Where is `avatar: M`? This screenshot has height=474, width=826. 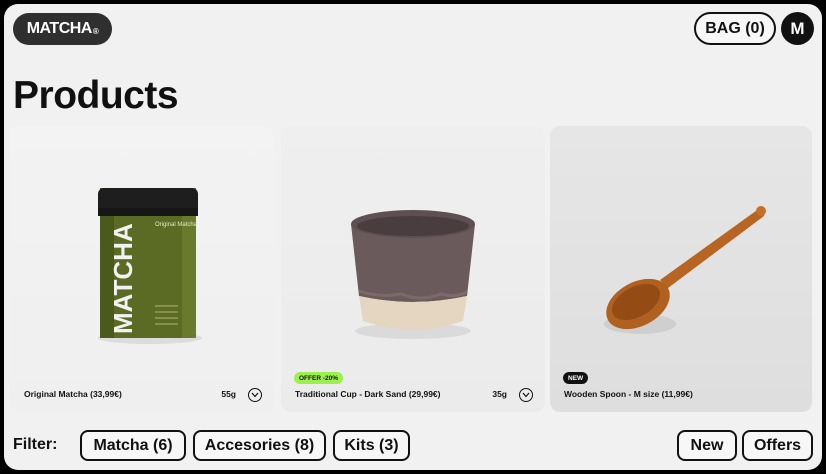 avatar: M is located at coordinates (797, 28).